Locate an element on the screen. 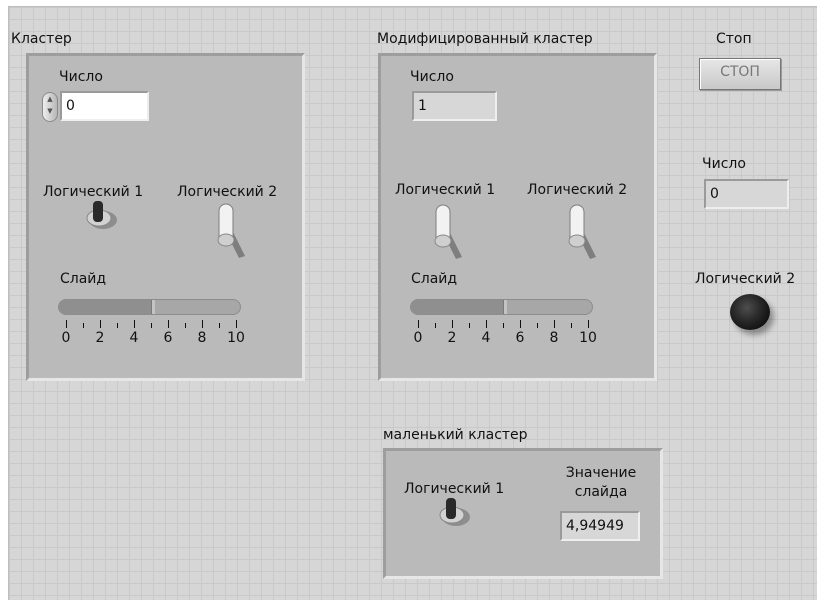  cluster-number-label: Число is located at coordinates (81, 77).